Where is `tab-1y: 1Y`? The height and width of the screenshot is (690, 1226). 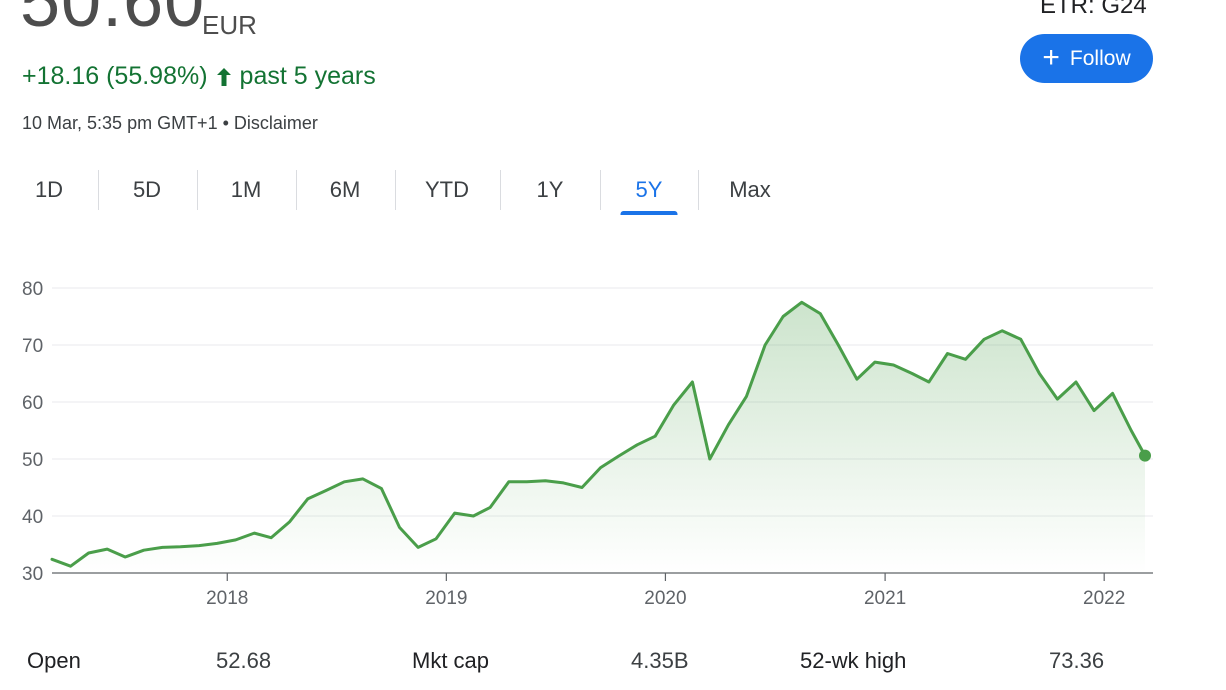 tab-1y: 1Y is located at coordinates (550, 190).